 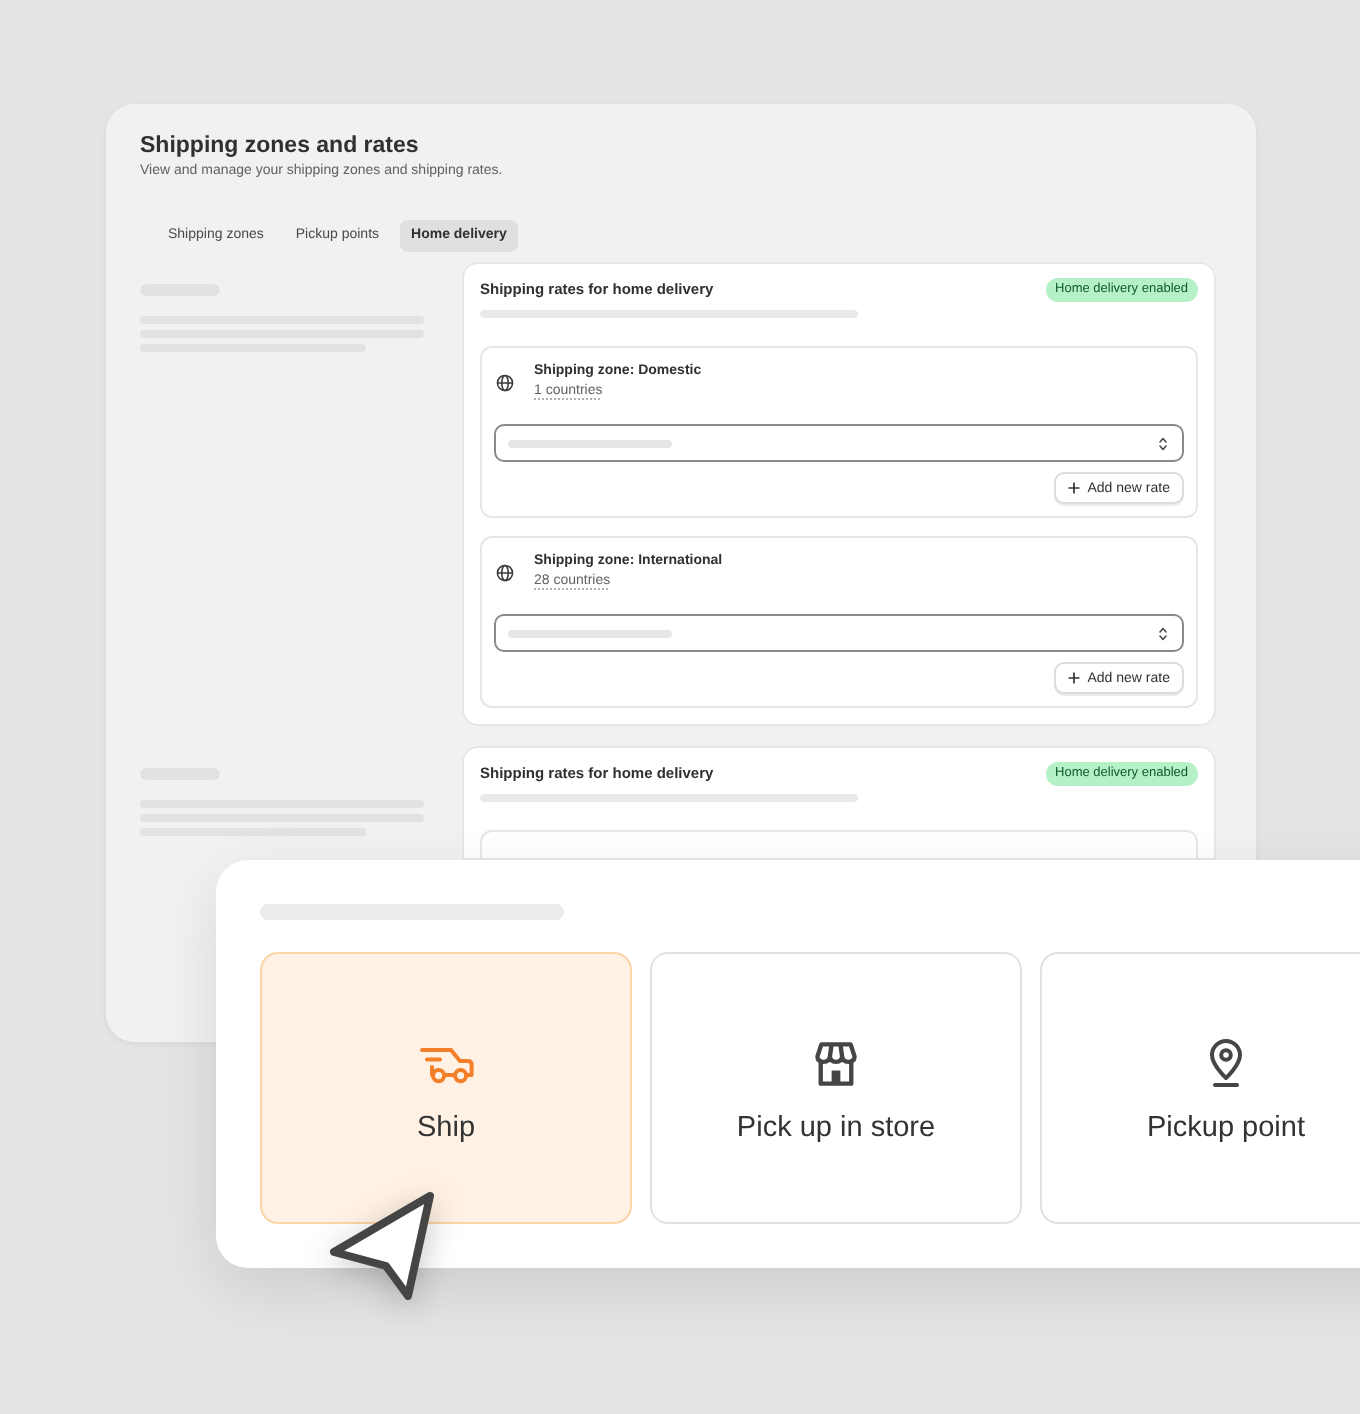 What do you see at coordinates (446, 1088) in the screenshot?
I see `delivery-option-card: Ship` at bounding box center [446, 1088].